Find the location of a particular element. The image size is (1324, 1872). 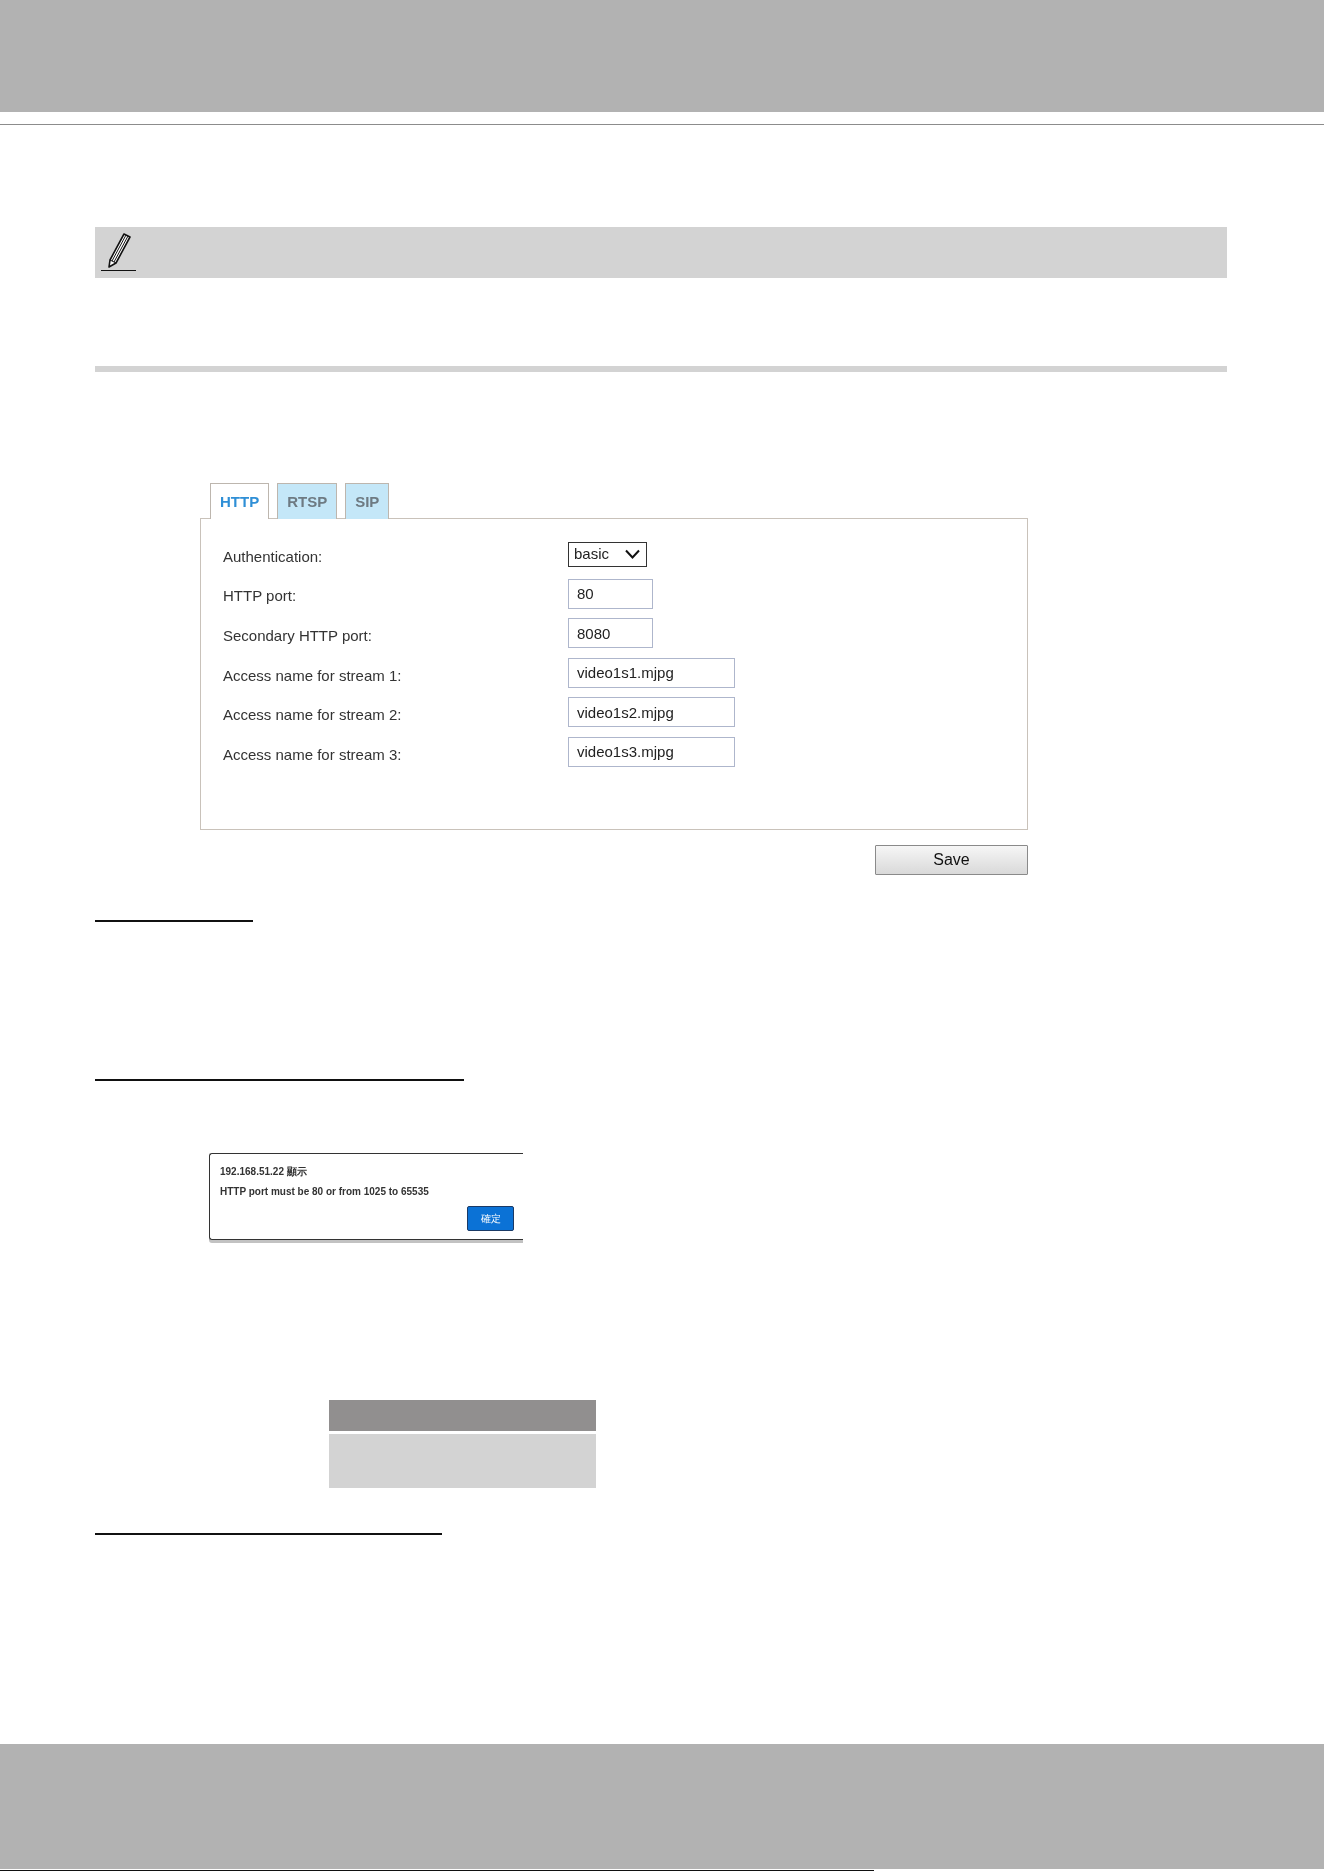

text-field: video1s2.mjpg is located at coordinates (651, 712).